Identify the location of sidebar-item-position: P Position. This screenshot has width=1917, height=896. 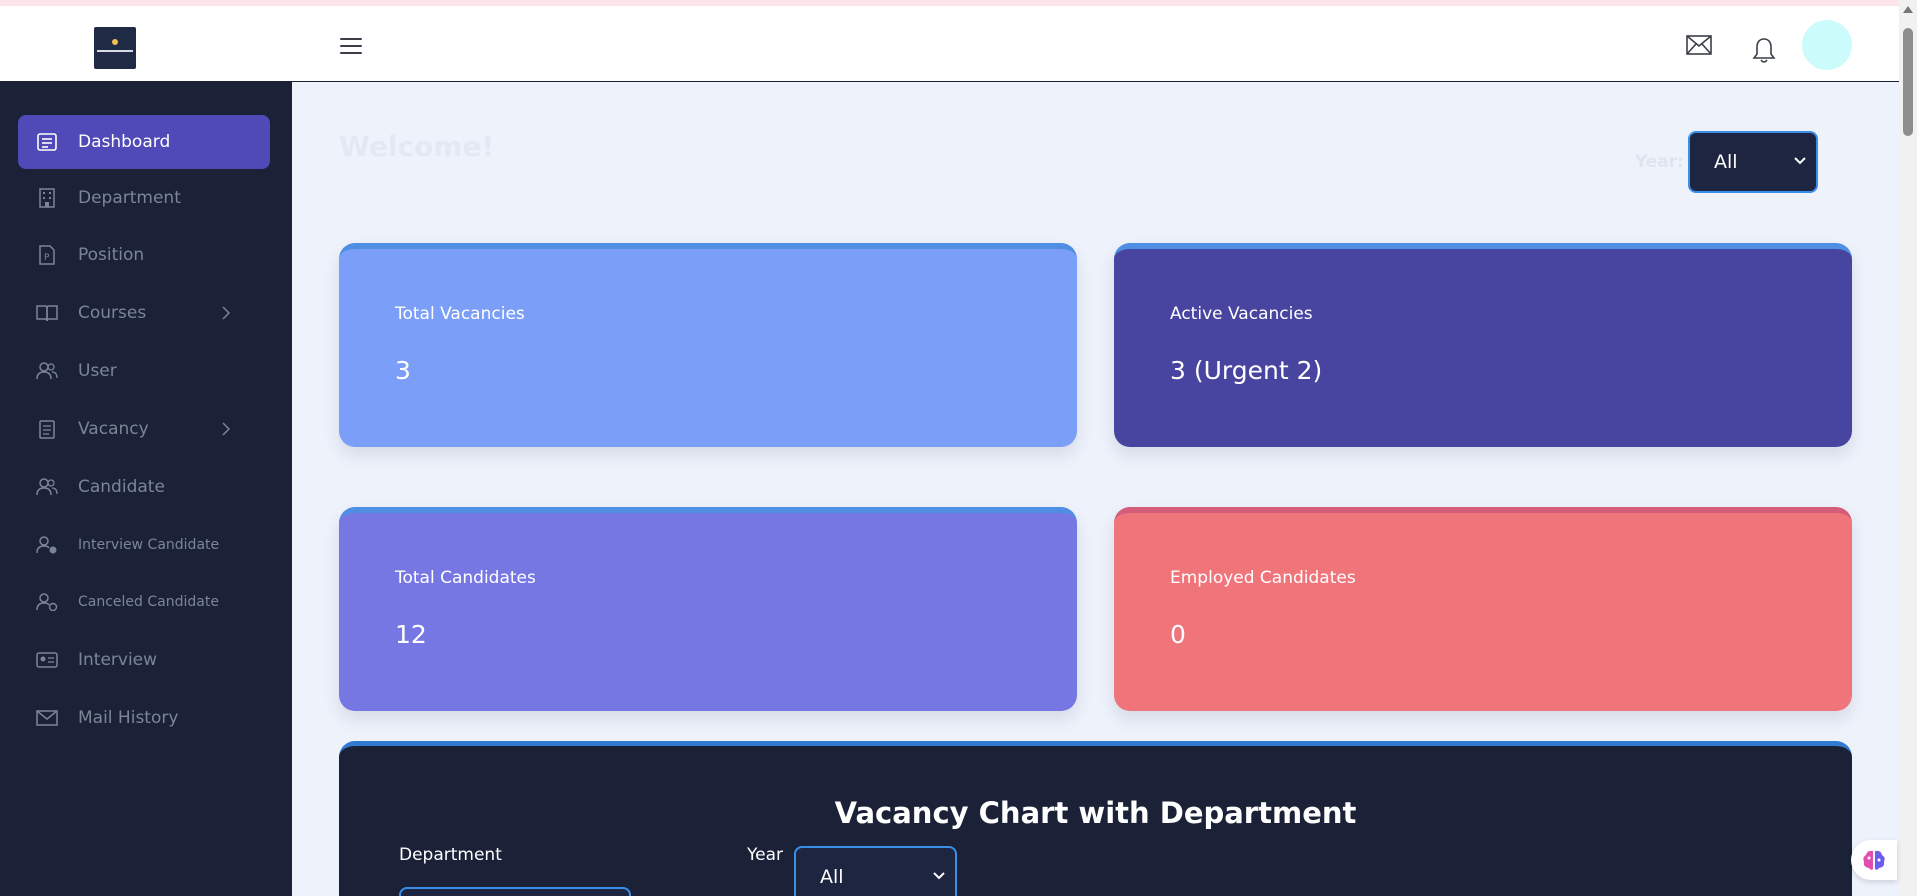
(144, 255).